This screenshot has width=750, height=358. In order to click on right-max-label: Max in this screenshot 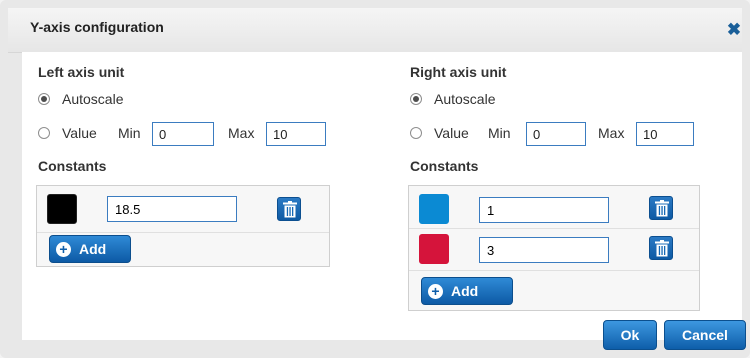, I will do `click(611, 133)`.